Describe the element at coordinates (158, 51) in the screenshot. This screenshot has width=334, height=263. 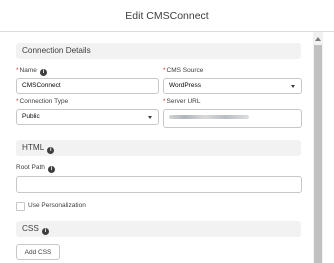
I see `section-connection-details: Connection Details` at that location.